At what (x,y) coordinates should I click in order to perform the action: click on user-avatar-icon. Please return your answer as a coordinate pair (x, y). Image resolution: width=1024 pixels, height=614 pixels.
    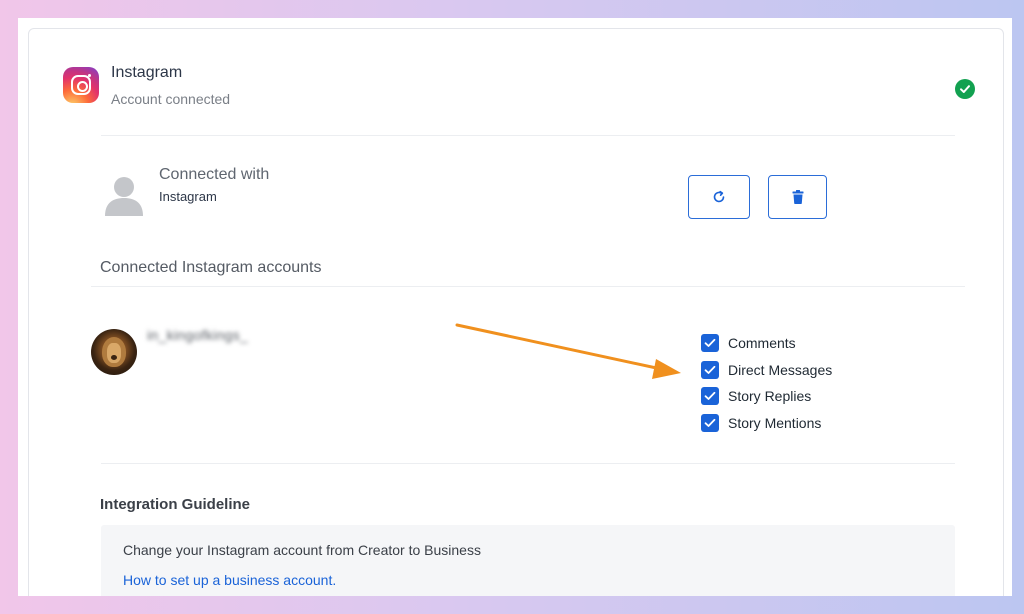
    Looking at the image, I should click on (124, 195).